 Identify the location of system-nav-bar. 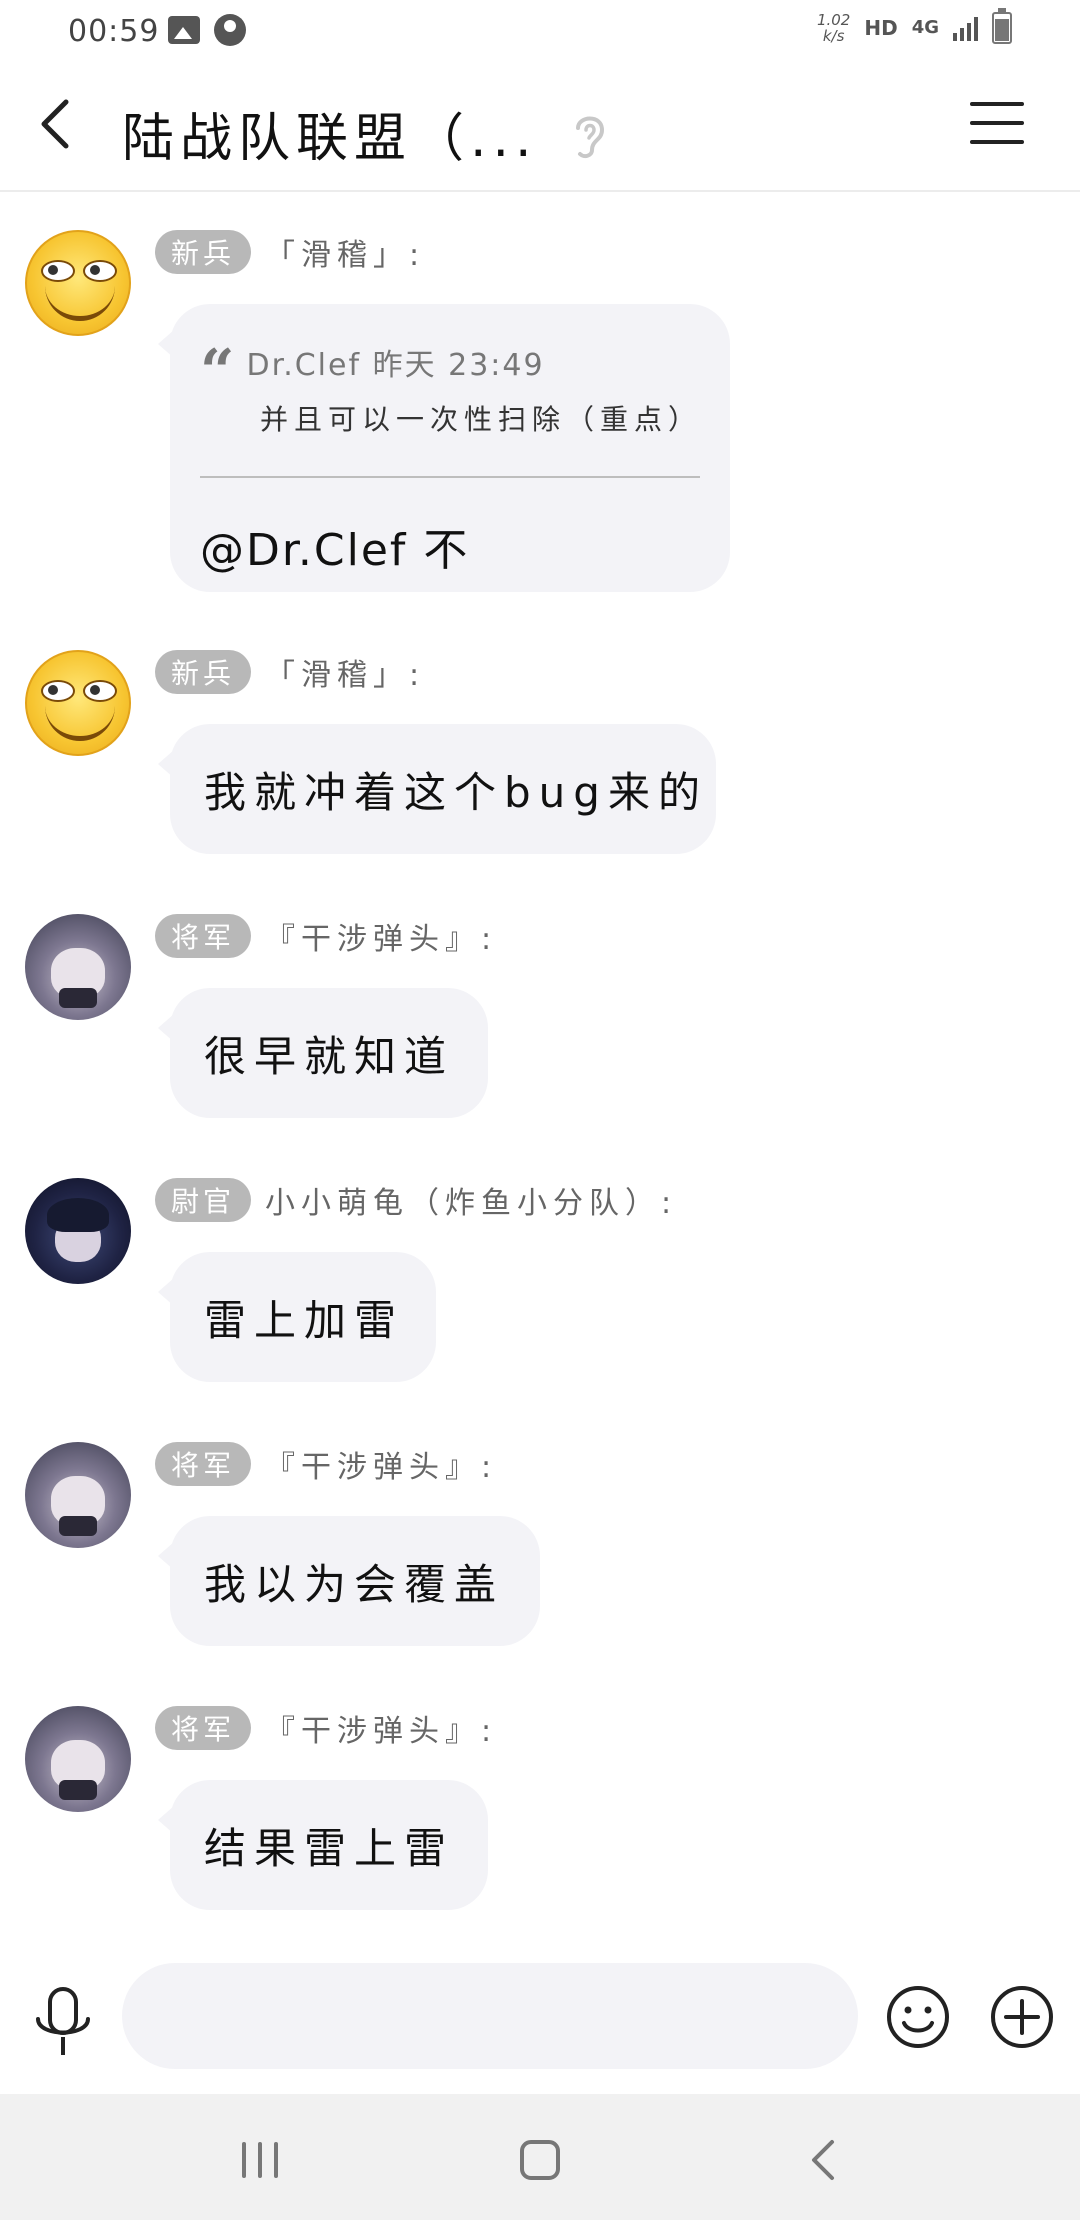
(540, 2157).